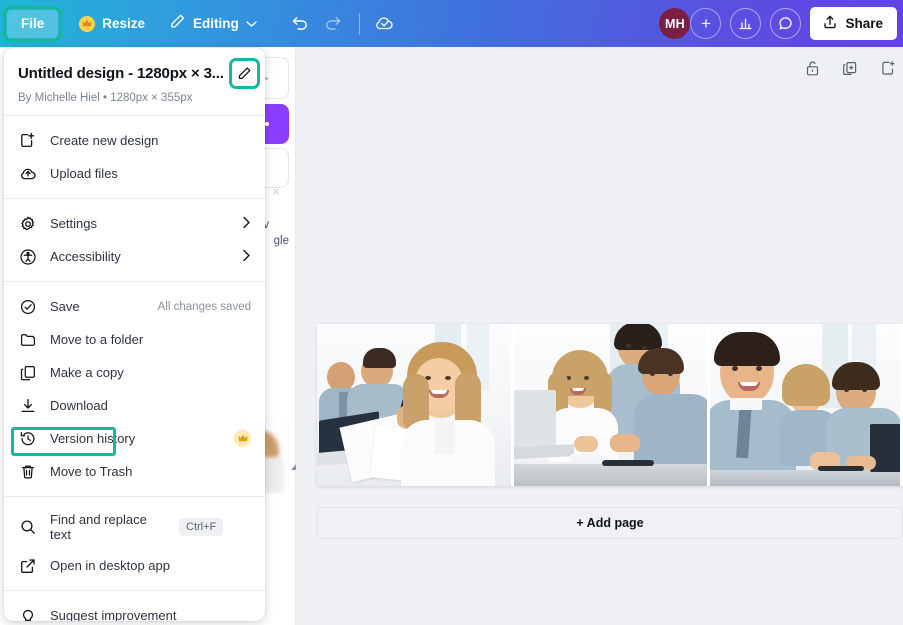  Describe the element at coordinates (98, 527) in the screenshot. I see `menu-item-label: Find and replace text` at that location.